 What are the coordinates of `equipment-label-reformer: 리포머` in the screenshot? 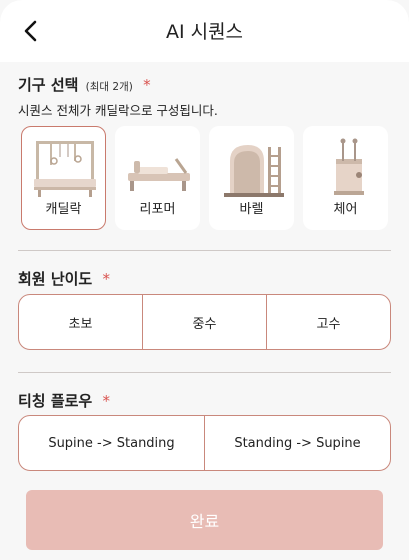 It's located at (157, 209).